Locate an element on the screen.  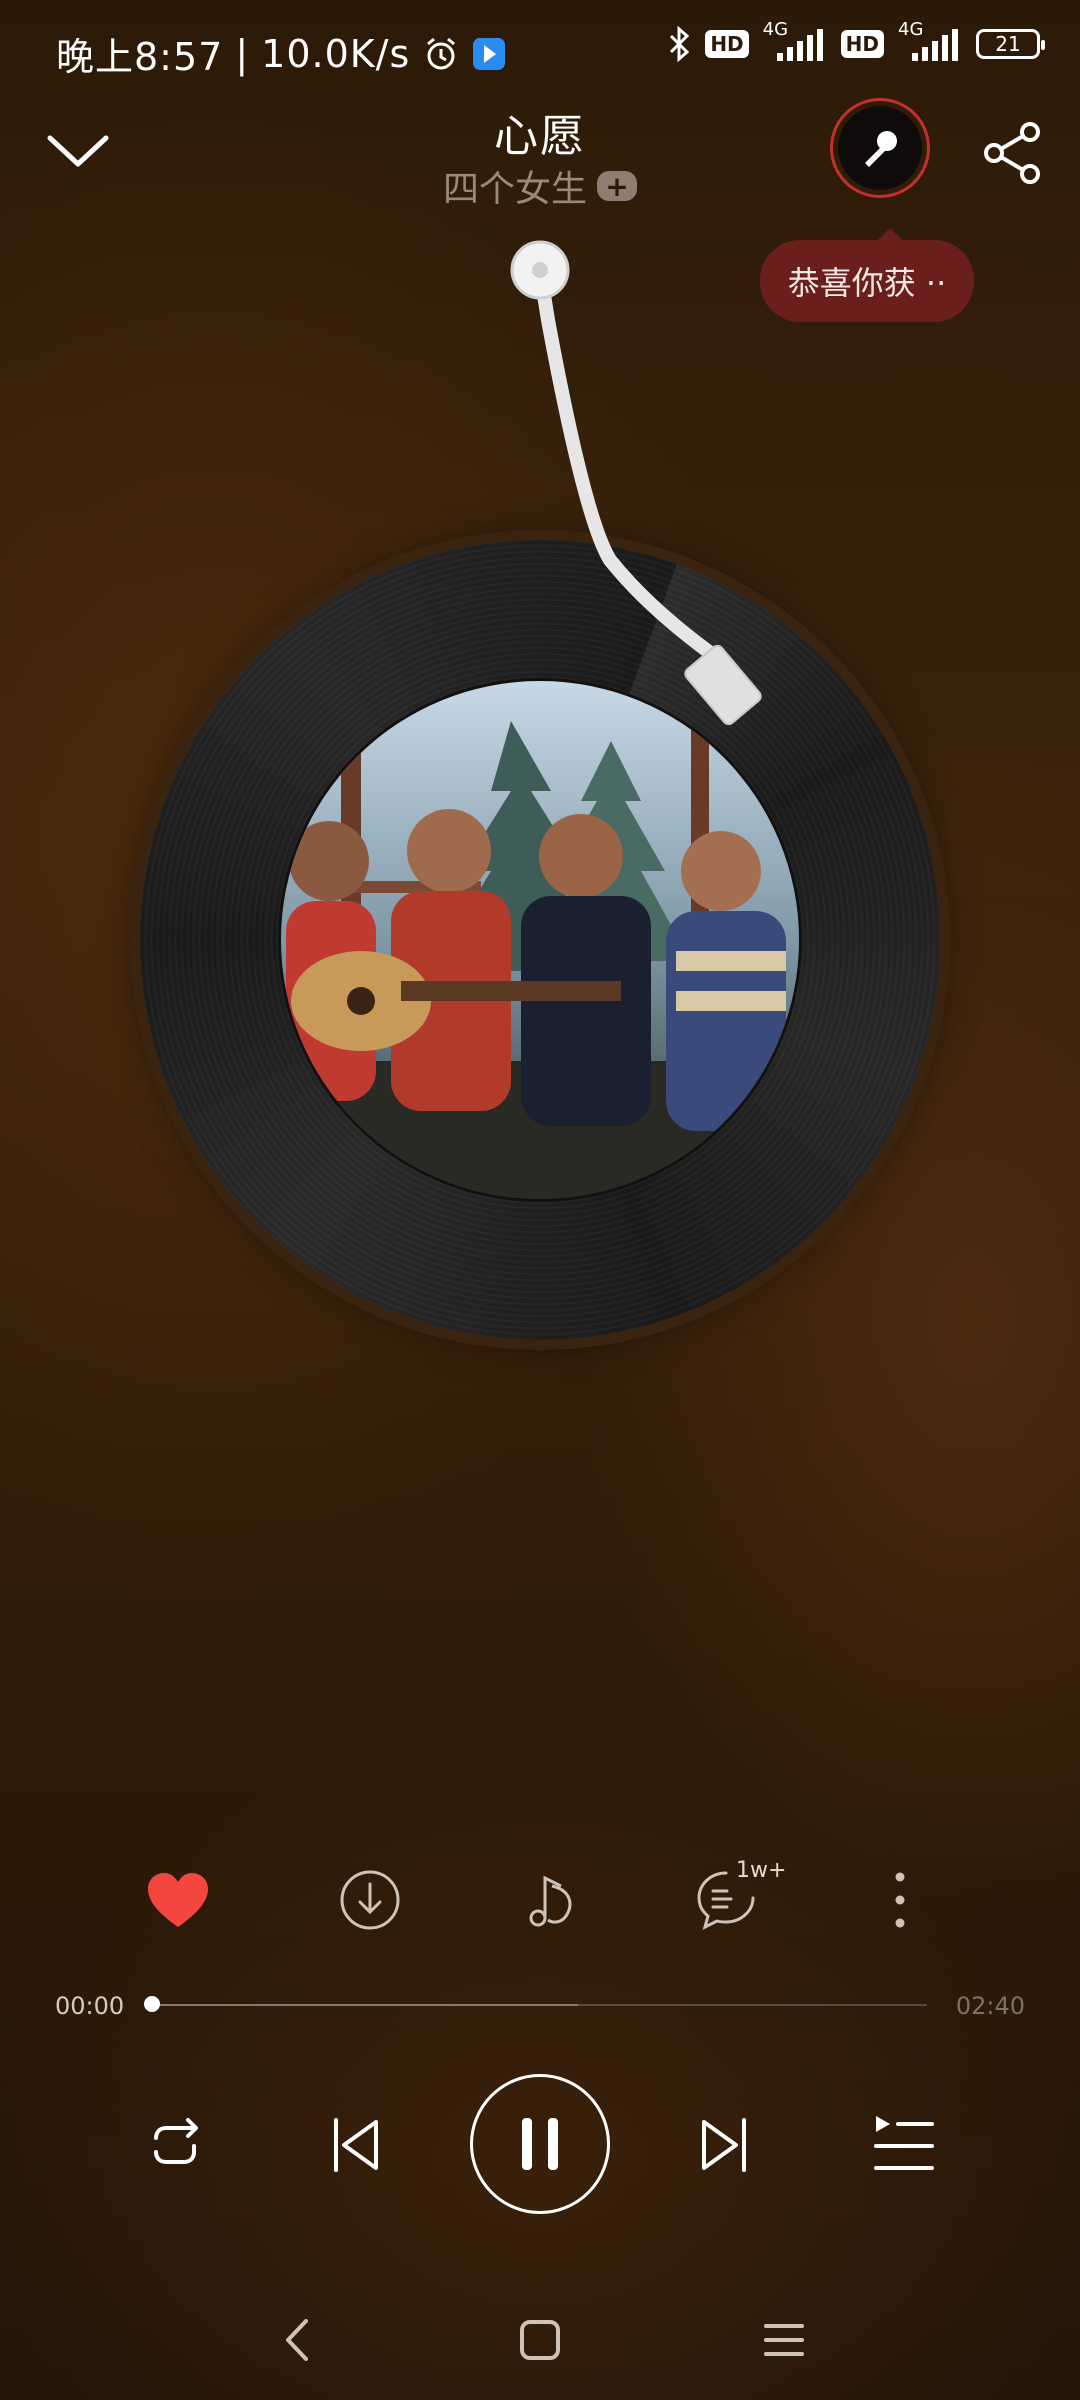
like-button is located at coordinates (178, 1900).